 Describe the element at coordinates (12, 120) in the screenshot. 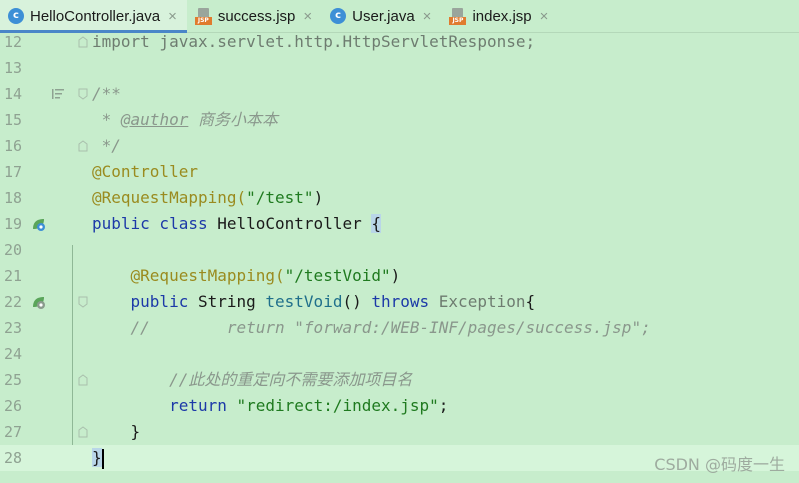

I see `line-number: 15` at that location.